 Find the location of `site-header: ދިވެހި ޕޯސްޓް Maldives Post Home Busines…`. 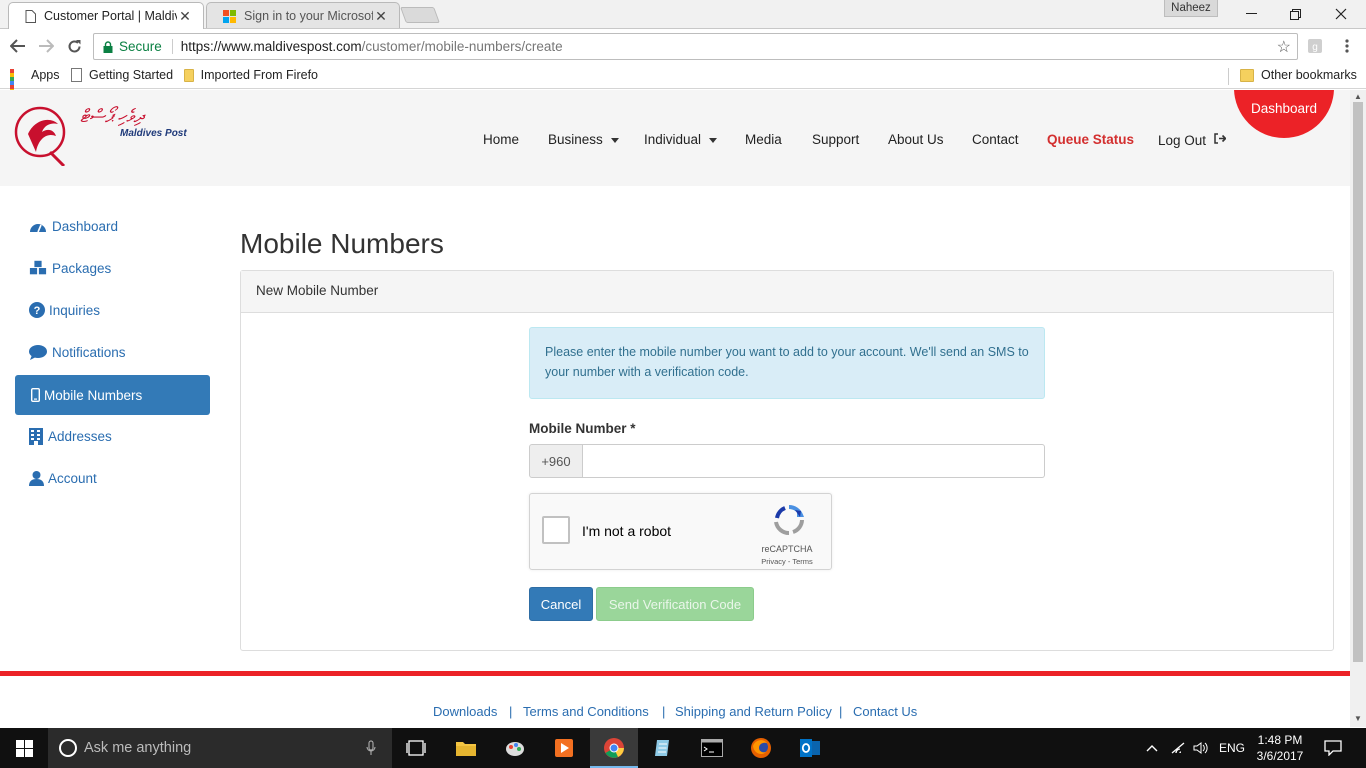

site-header: ދިވެހި ޕޯސްޓް Maldives Post Home Busines… is located at coordinates (675, 138).